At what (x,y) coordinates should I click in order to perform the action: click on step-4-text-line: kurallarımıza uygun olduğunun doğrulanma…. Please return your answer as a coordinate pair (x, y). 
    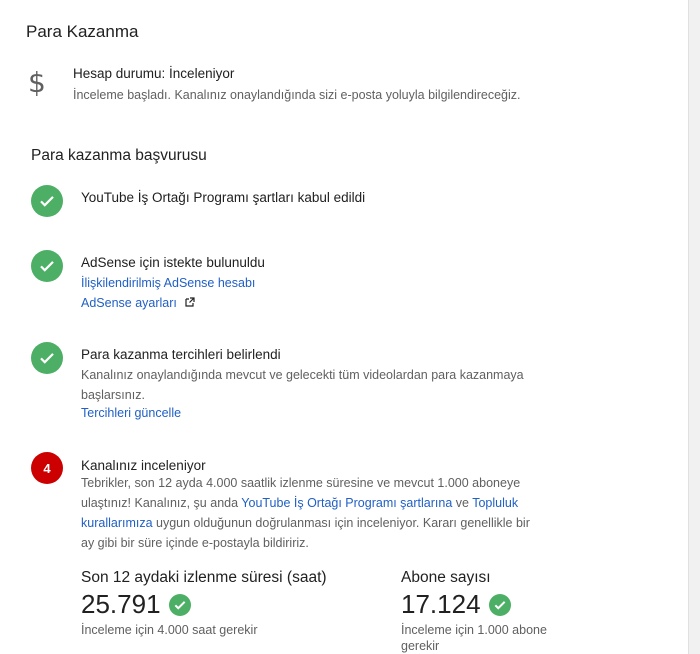
    Looking at the image, I should click on (316, 523).